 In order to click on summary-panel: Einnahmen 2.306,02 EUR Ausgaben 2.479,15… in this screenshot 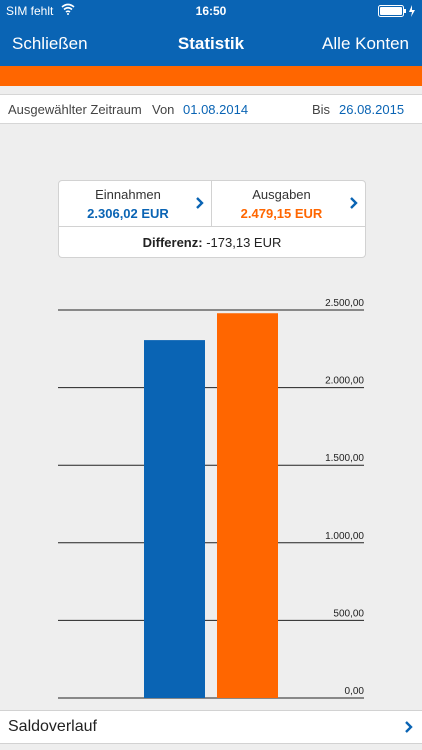, I will do `click(212, 219)`.